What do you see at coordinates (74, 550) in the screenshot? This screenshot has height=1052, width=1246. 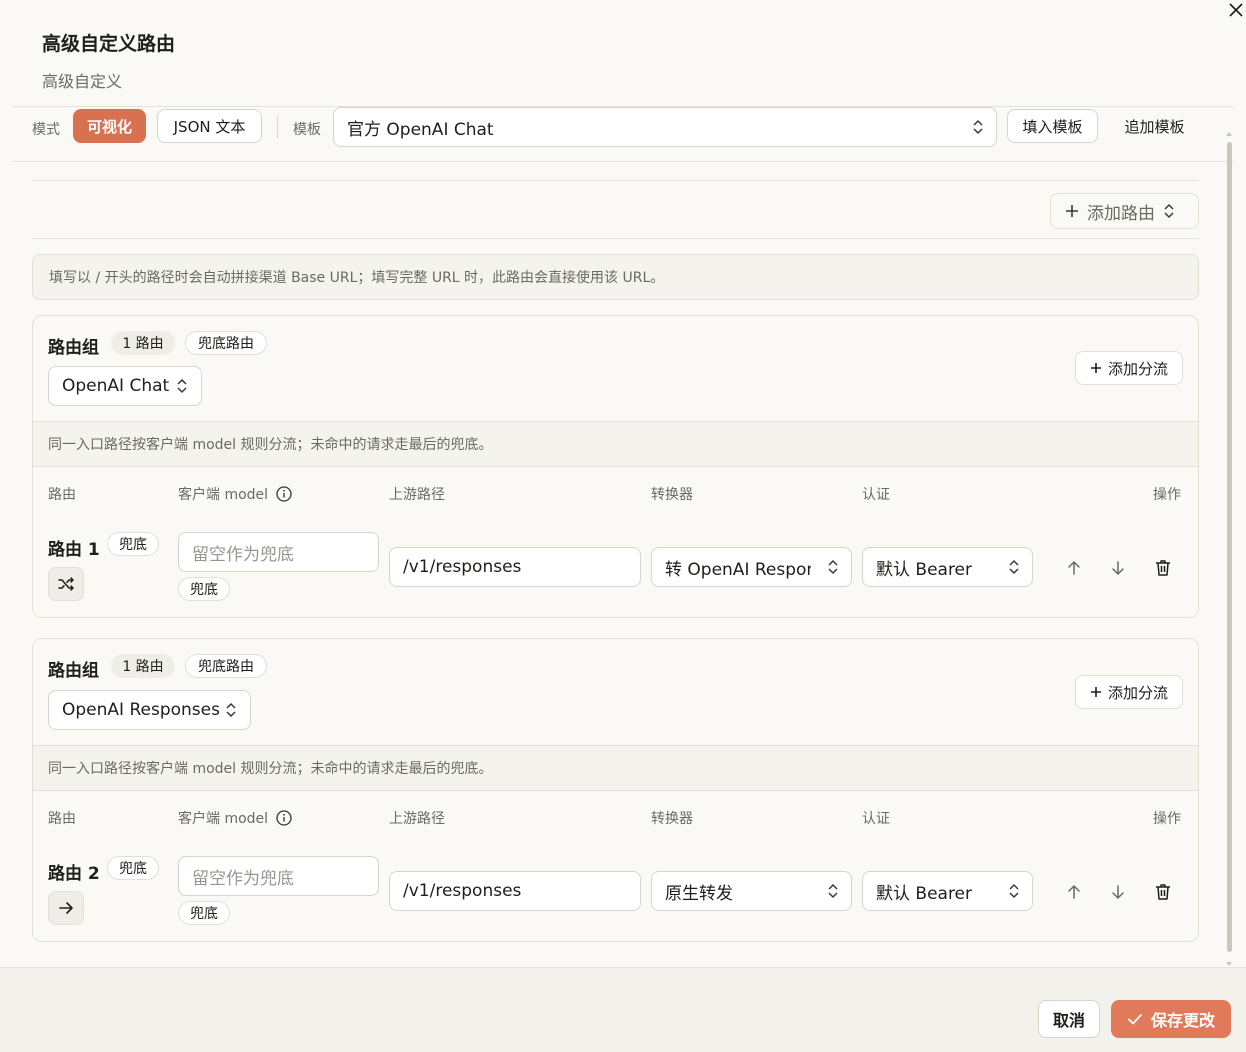 I see `route-name: 路由 1` at bounding box center [74, 550].